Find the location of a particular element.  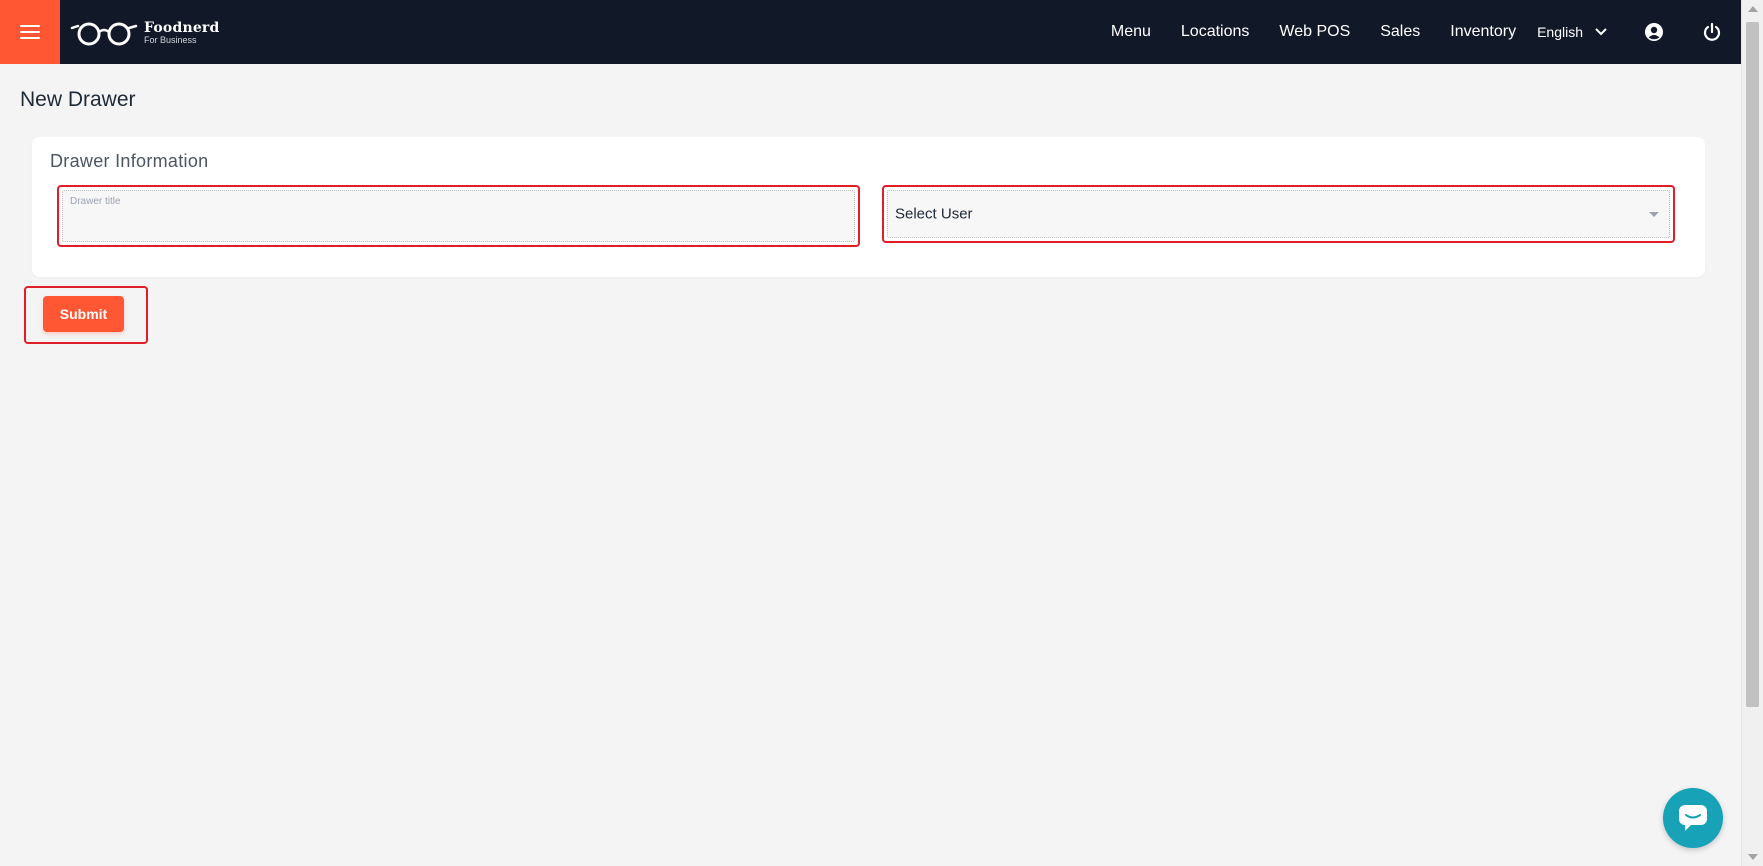

brand-name: Foodnerd is located at coordinates (182, 28).